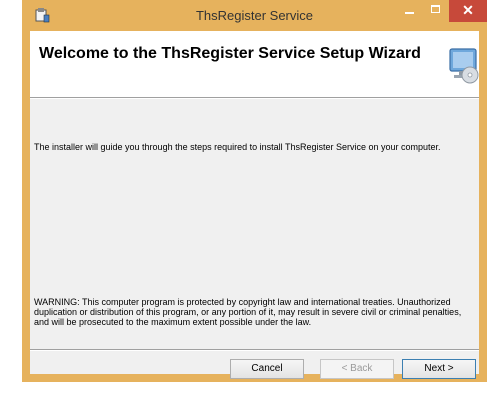 This screenshot has height=396, width=487. What do you see at coordinates (357, 369) in the screenshot?
I see `back-button: < Back` at bounding box center [357, 369].